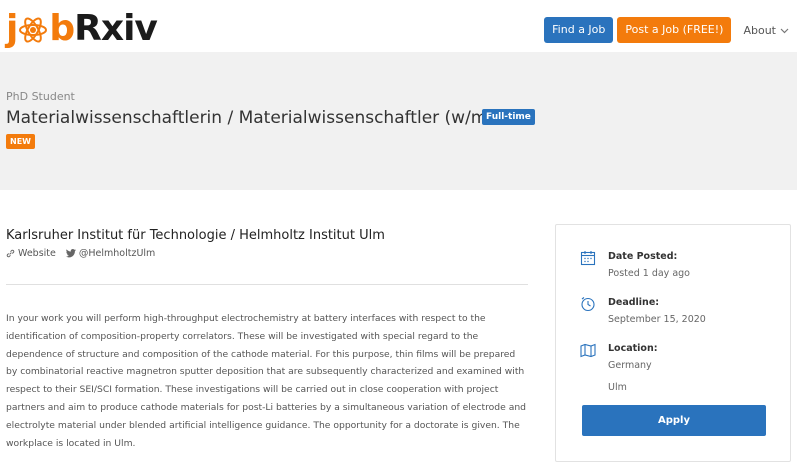 The image size is (797, 466). What do you see at coordinates (674, 30) in the screenshot?
I see `post-job-button: Post a Job (FREE!)` at bounding box center [674, 30].